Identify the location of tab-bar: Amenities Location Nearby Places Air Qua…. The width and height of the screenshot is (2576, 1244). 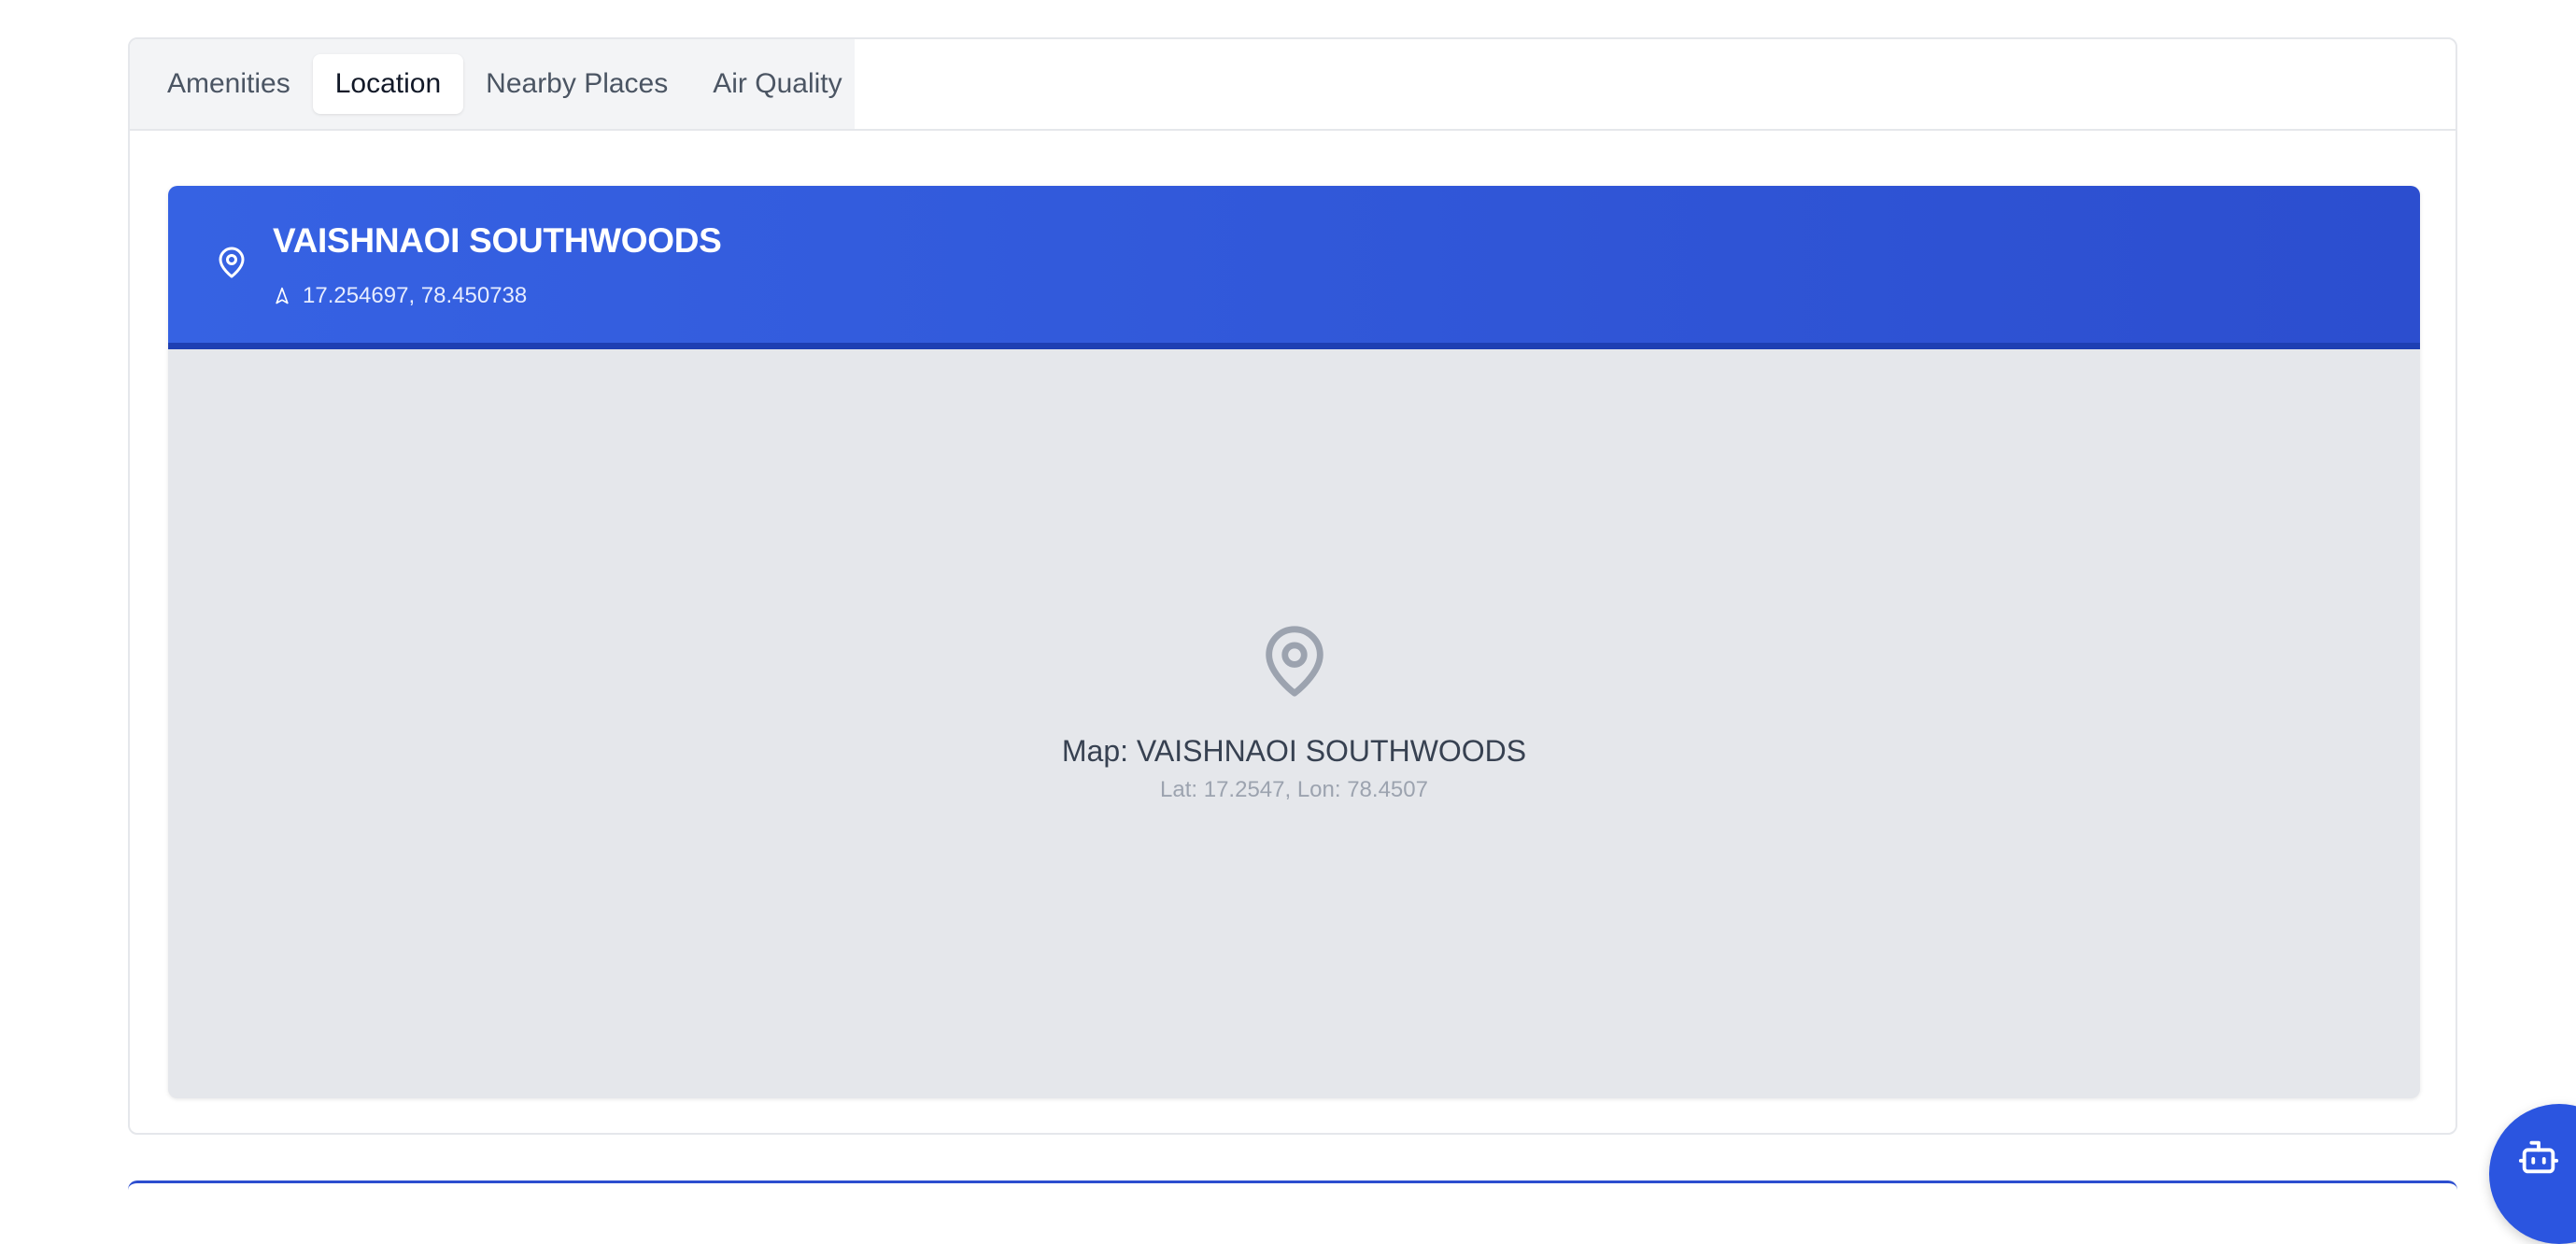
(1293, 85).